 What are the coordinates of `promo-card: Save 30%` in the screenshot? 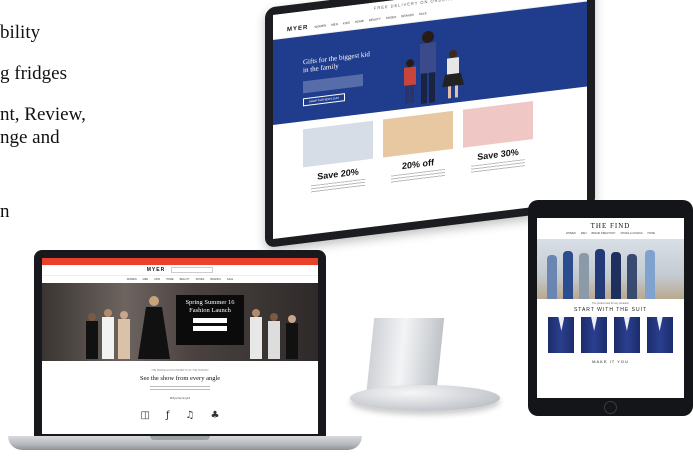 It's located at (498, 139).